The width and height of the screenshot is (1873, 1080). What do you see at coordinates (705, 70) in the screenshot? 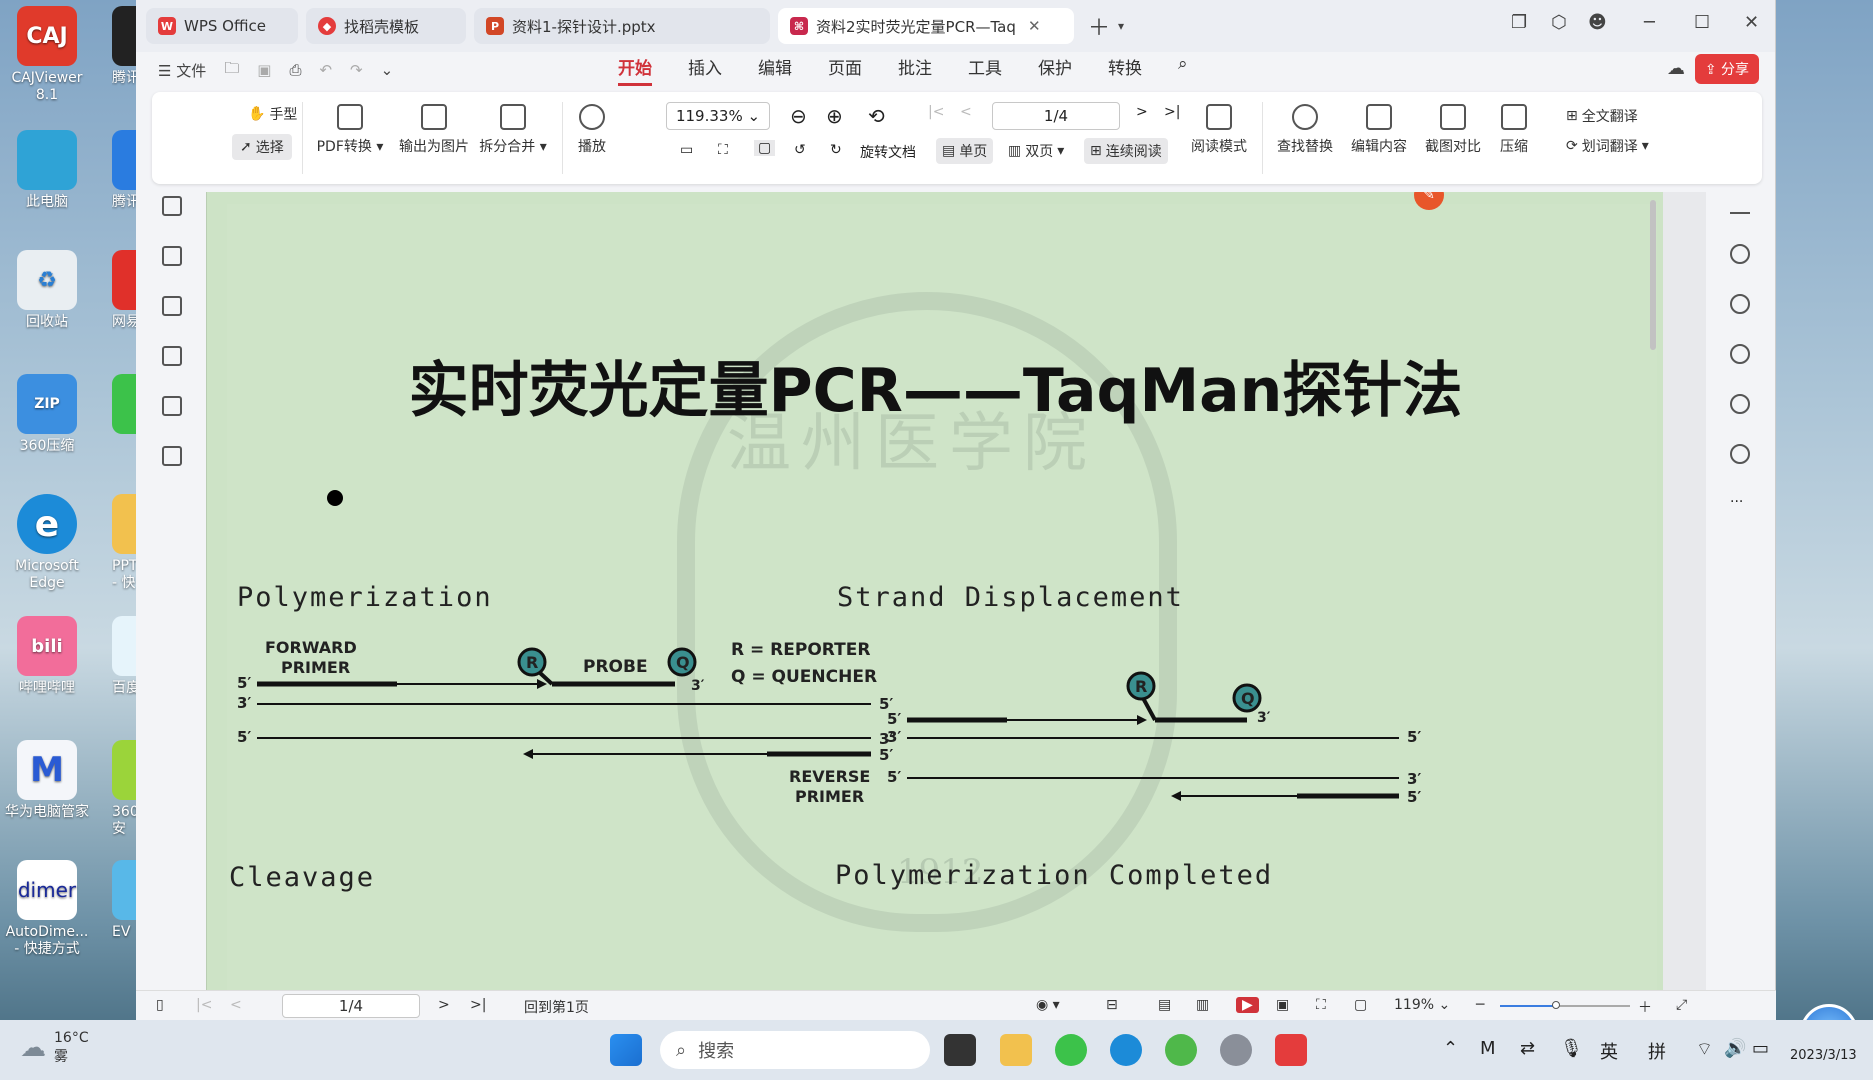
I see `tab-insert: 插入` at bounding box center [705, 70].